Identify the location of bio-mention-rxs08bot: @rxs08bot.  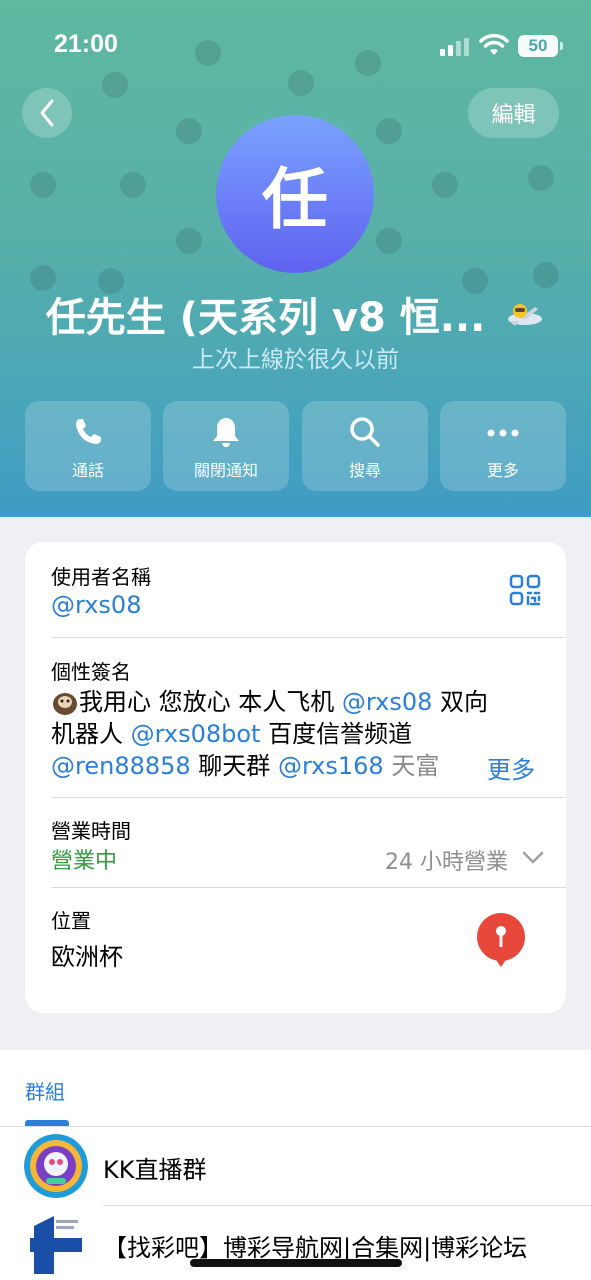
(196, 734).